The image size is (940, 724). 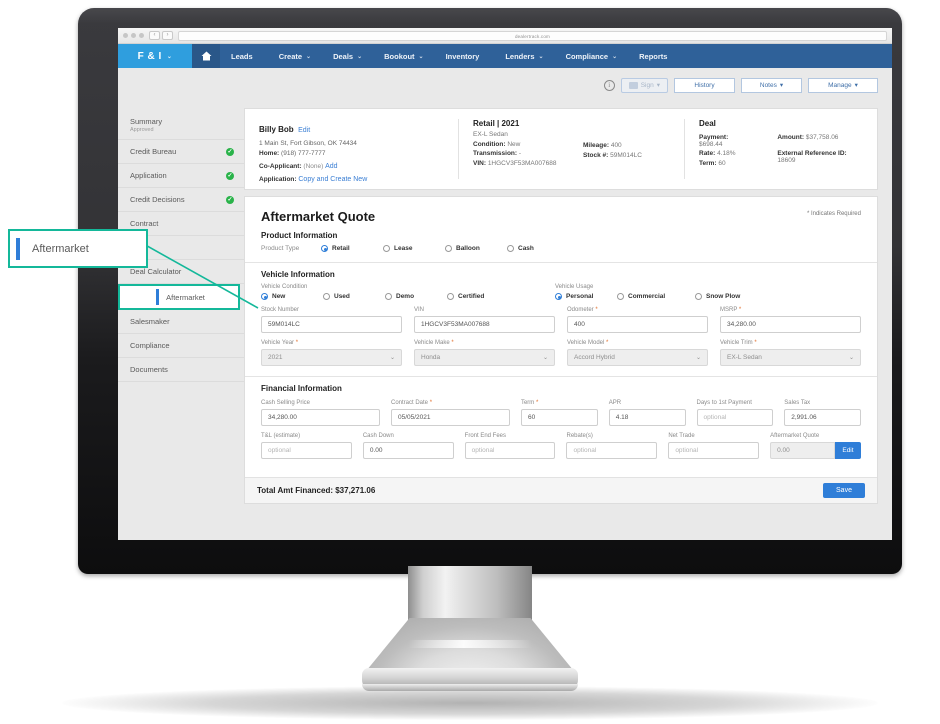 What do you see at coordinates (141, 35) in the screenshot?
I see `maximize-icon` at bounding box center [141, 35].